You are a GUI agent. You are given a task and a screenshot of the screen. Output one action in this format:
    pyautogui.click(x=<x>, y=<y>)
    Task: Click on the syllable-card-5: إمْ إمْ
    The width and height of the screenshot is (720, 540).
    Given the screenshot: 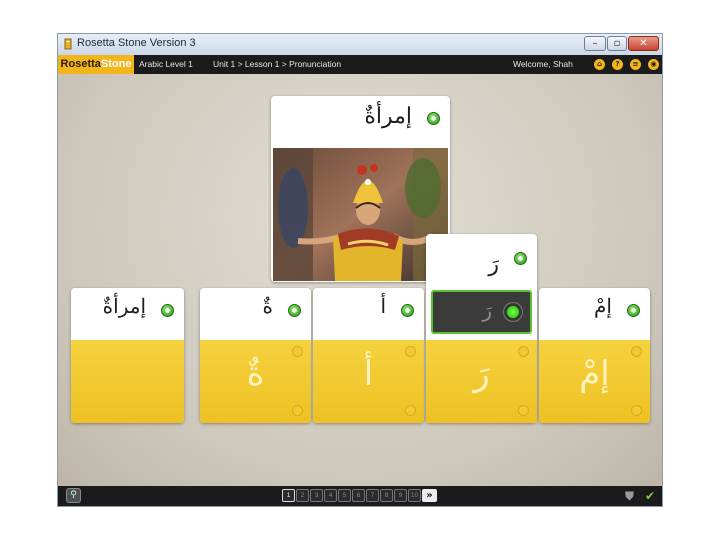 What is the action you would take?
    pyautogui.click(x=594, y=355)
    